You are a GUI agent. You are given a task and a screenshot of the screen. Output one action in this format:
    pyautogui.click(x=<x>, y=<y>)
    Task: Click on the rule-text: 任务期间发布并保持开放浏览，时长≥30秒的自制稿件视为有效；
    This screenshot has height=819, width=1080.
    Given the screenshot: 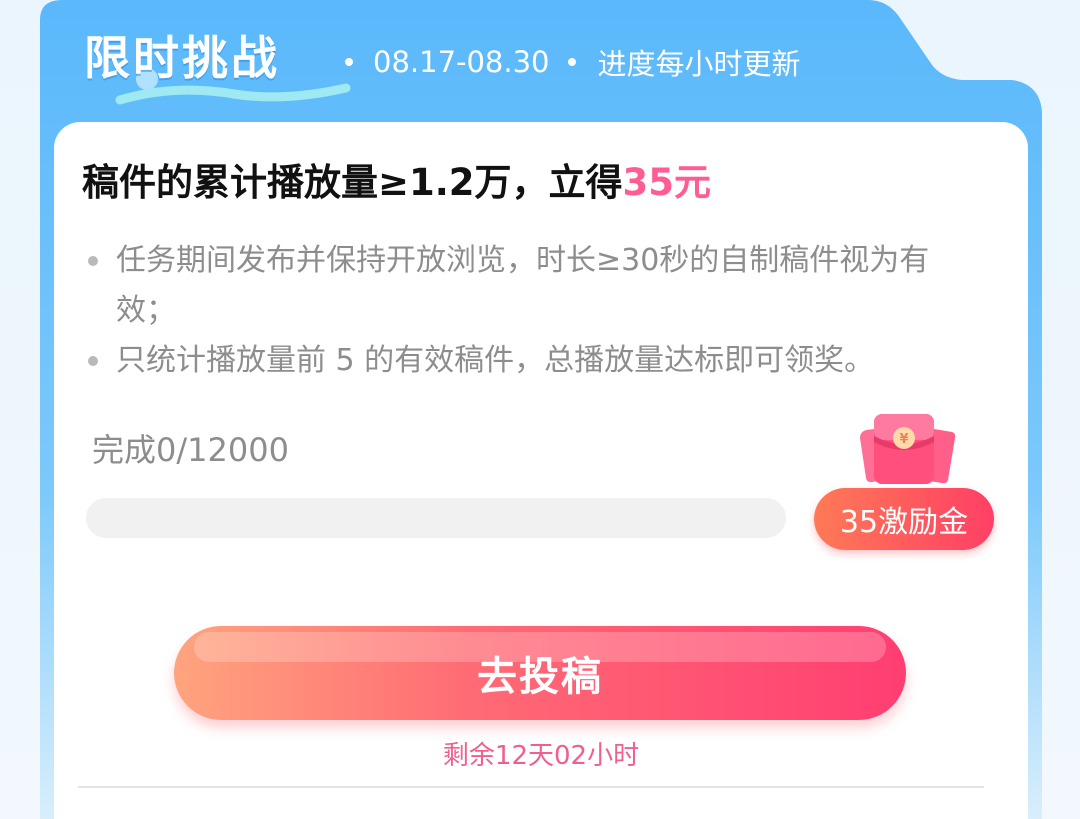 What is the action you would take?
    pyautogui.click(x=523, y=285)
    